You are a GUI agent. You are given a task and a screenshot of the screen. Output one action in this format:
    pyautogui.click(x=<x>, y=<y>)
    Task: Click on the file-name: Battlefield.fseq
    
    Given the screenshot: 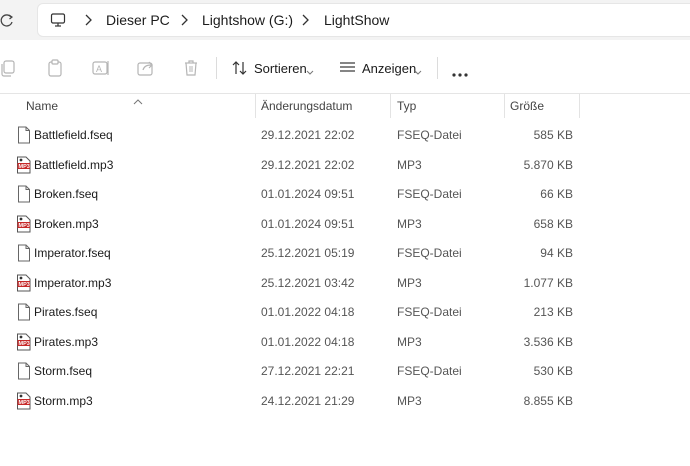 What is the action you would take?
    pyautogui.click(x=73, y=135)
    